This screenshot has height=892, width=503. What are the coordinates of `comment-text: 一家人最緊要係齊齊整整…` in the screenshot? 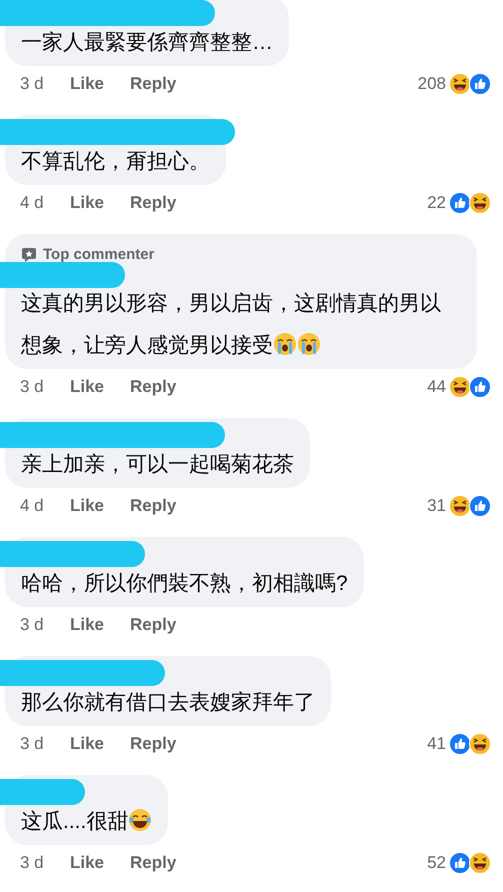 It's located at (147, 43).